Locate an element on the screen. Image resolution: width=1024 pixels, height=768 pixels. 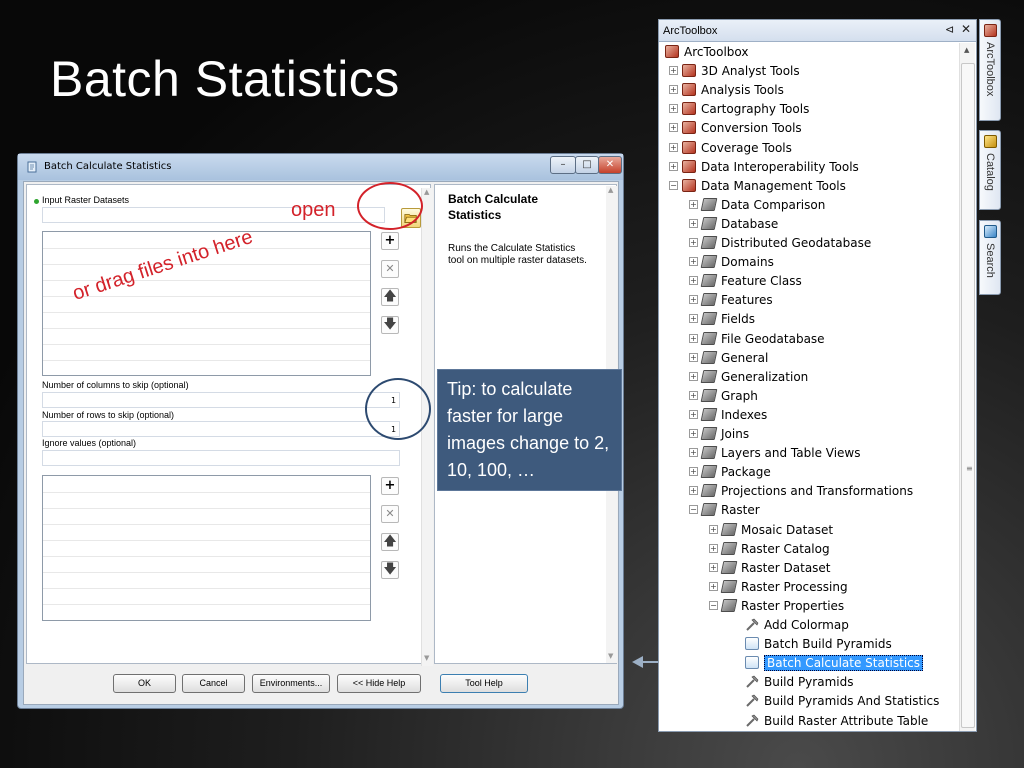
tree-item-mosaic-dataset: + Mosaic Dataset is located at coordinates (771, 530).